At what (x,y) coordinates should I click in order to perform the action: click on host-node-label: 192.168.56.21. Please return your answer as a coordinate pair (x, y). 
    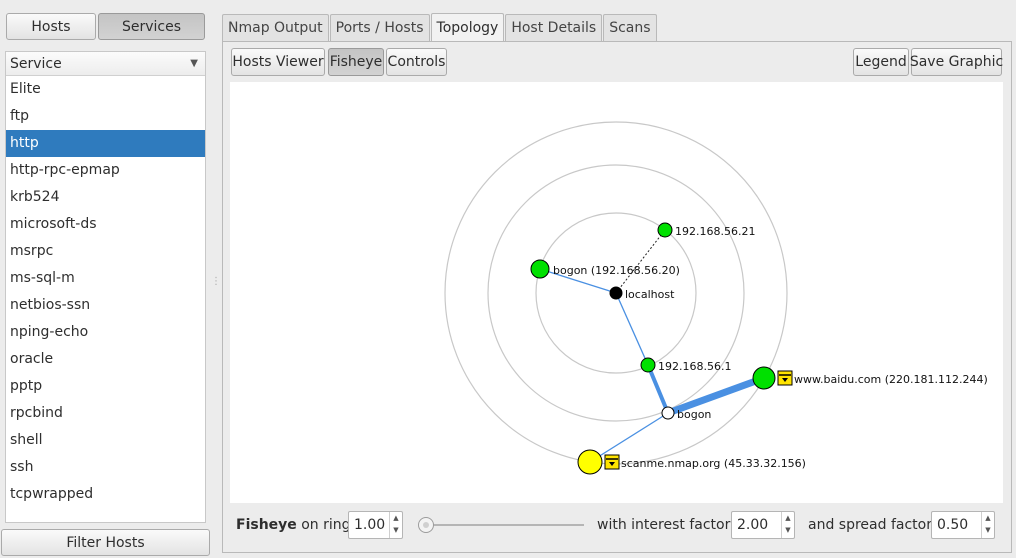
    Looking at the image, I should click on (715, 231).